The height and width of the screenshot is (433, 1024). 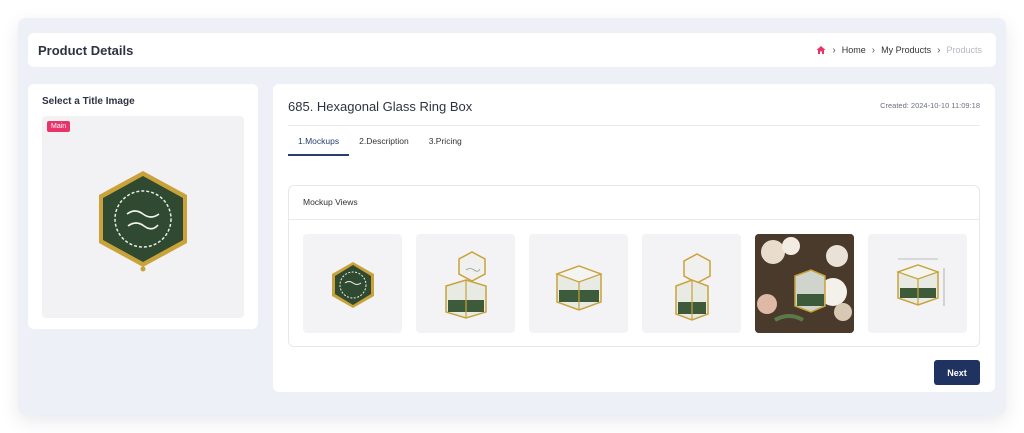 I want to click on hex-ring-box-image, so click(x=143, y=221).